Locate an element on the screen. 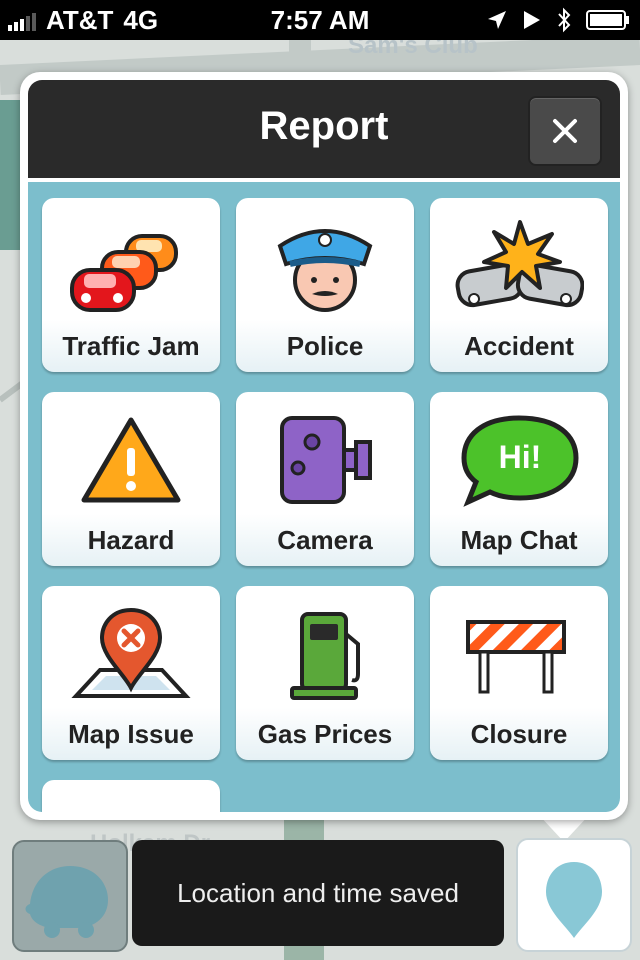 The height and width of the screenshot is (960, 640). report-button is located at coordinates (574, 895).